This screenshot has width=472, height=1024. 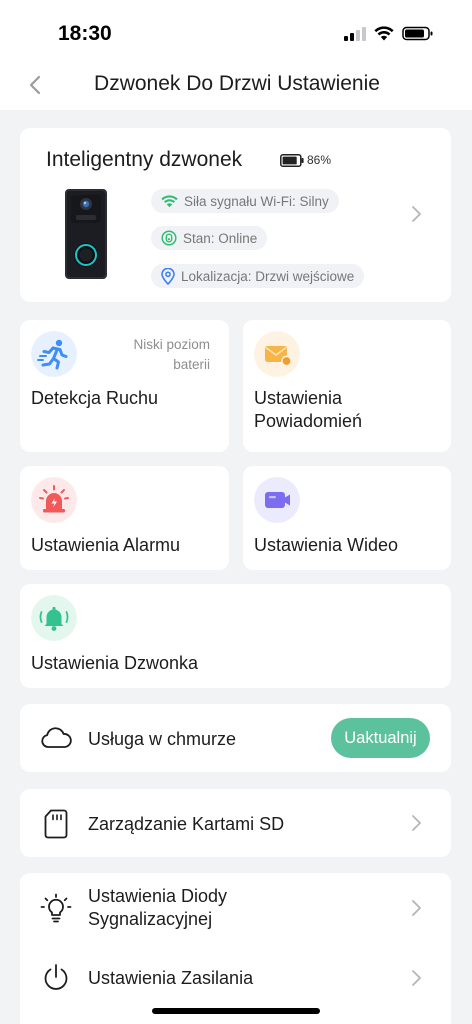 What do you see at coordinates (56, 908) in the screenshot?
I see `light-bulb-icon` at bounding box center [56, 908].